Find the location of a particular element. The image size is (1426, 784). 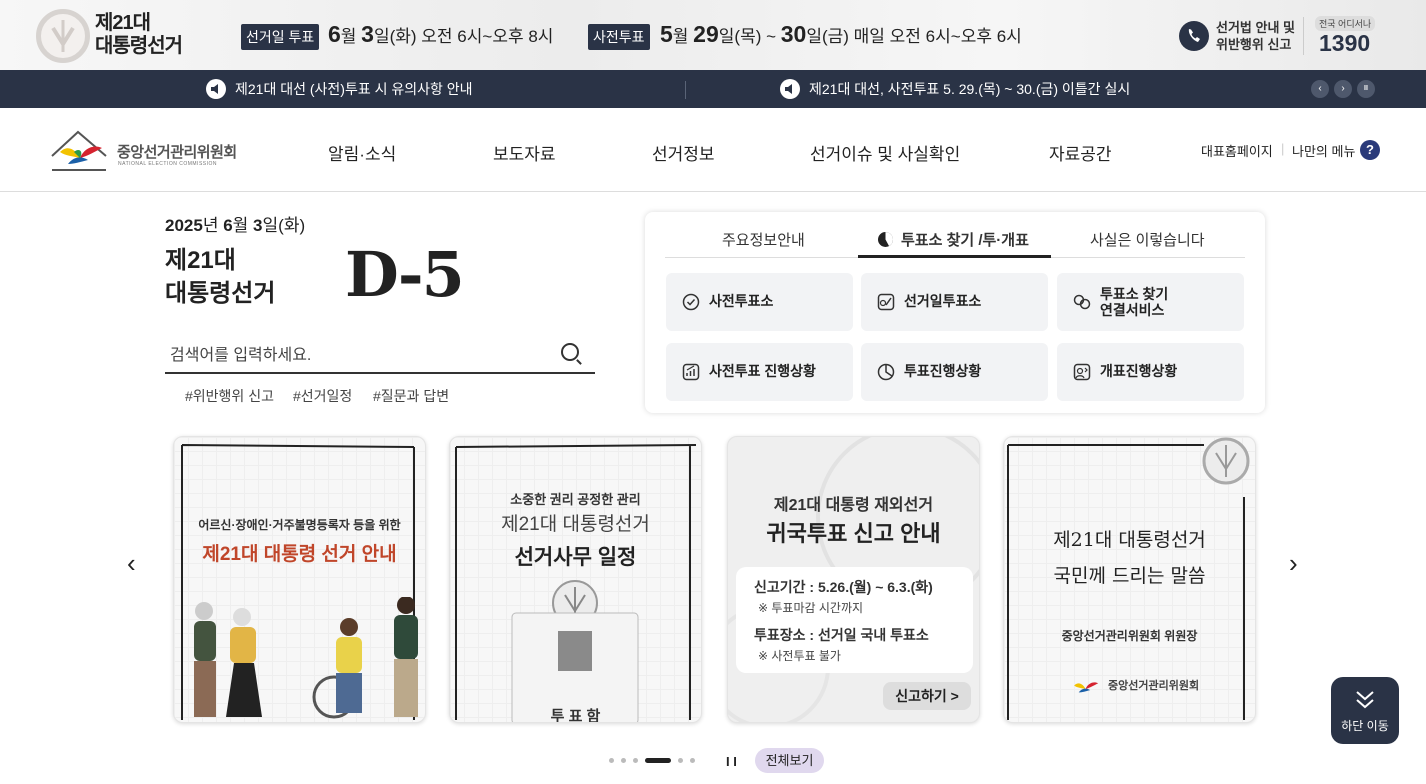

search-icon is located at coordinates (570, 352).